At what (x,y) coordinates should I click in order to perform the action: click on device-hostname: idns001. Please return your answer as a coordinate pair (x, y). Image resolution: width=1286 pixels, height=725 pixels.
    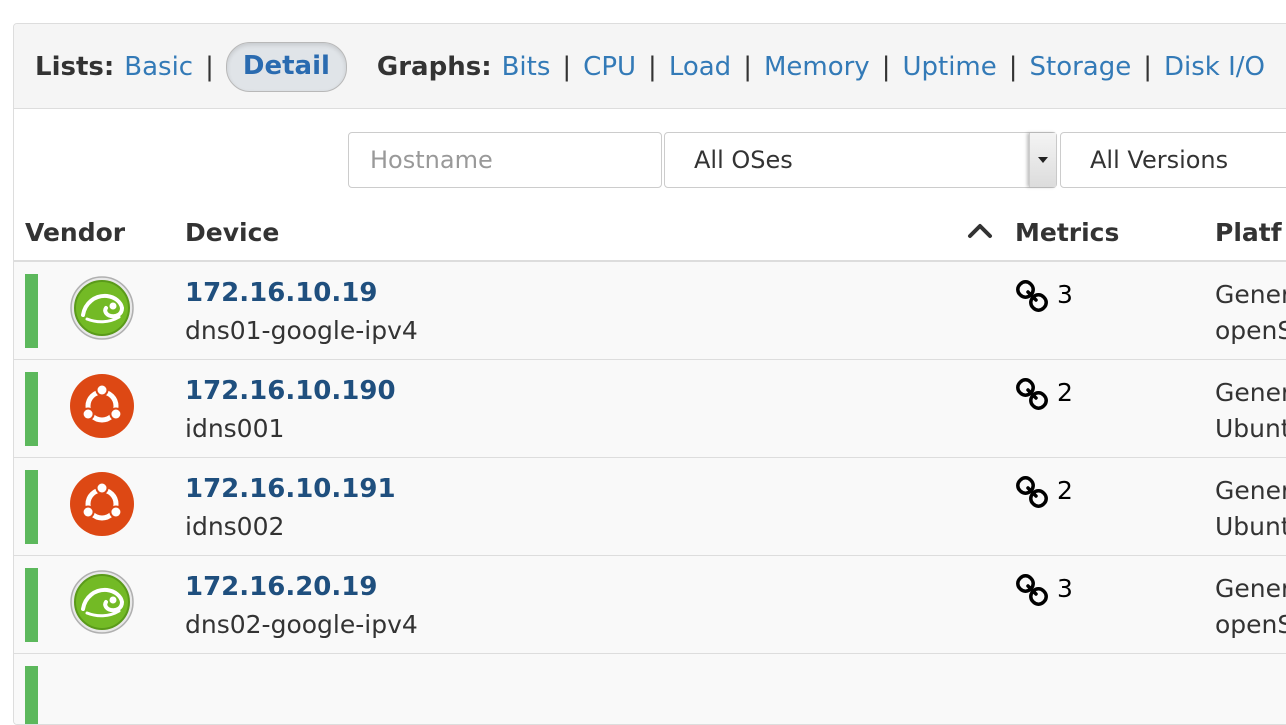
    Looking at the image, I should click on (235, 428).